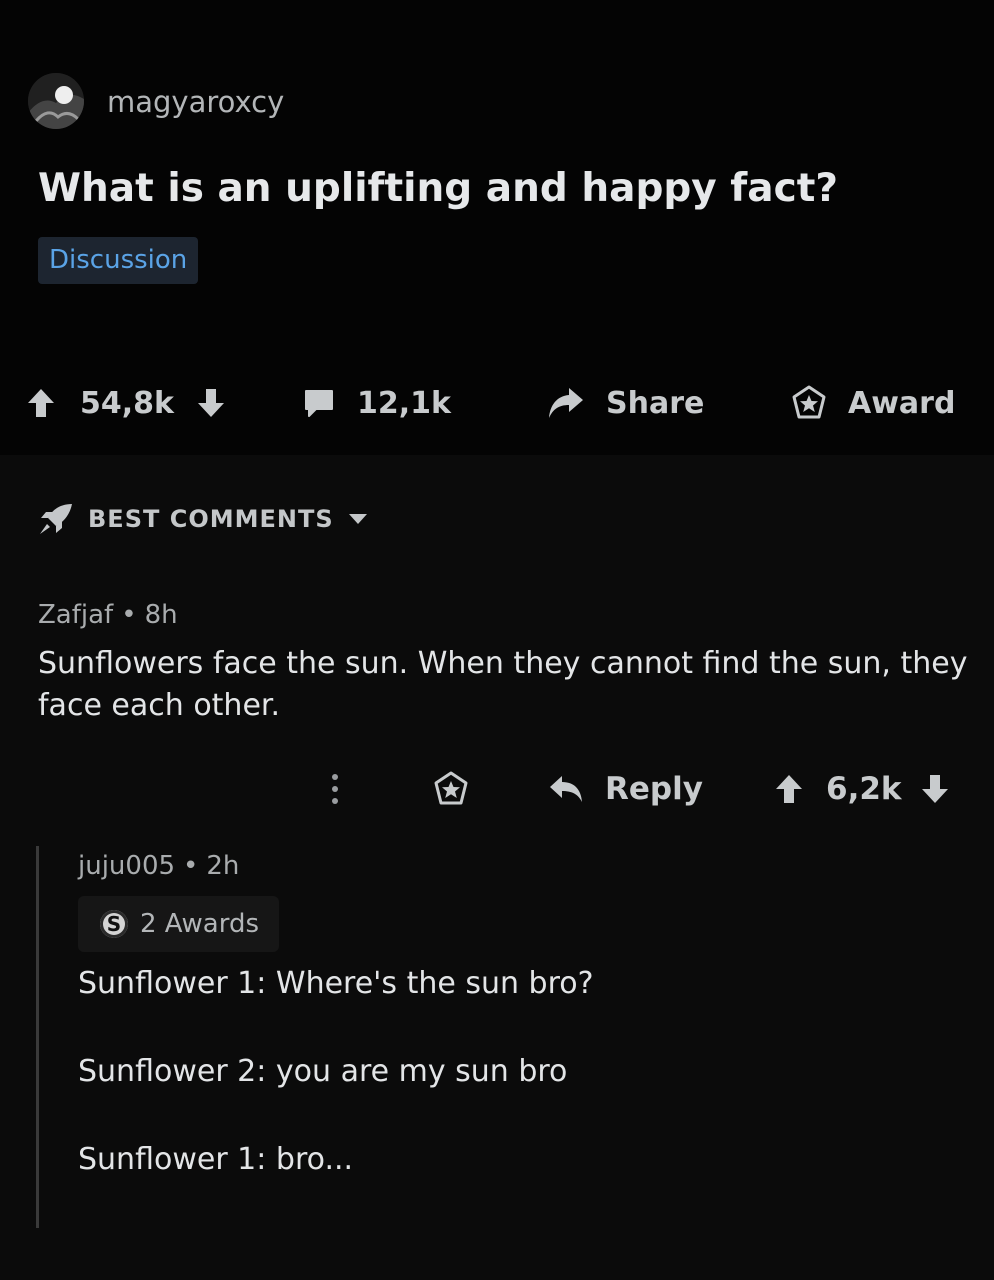  I want to click on comment-author: Zafjaf, so click(75, 615).